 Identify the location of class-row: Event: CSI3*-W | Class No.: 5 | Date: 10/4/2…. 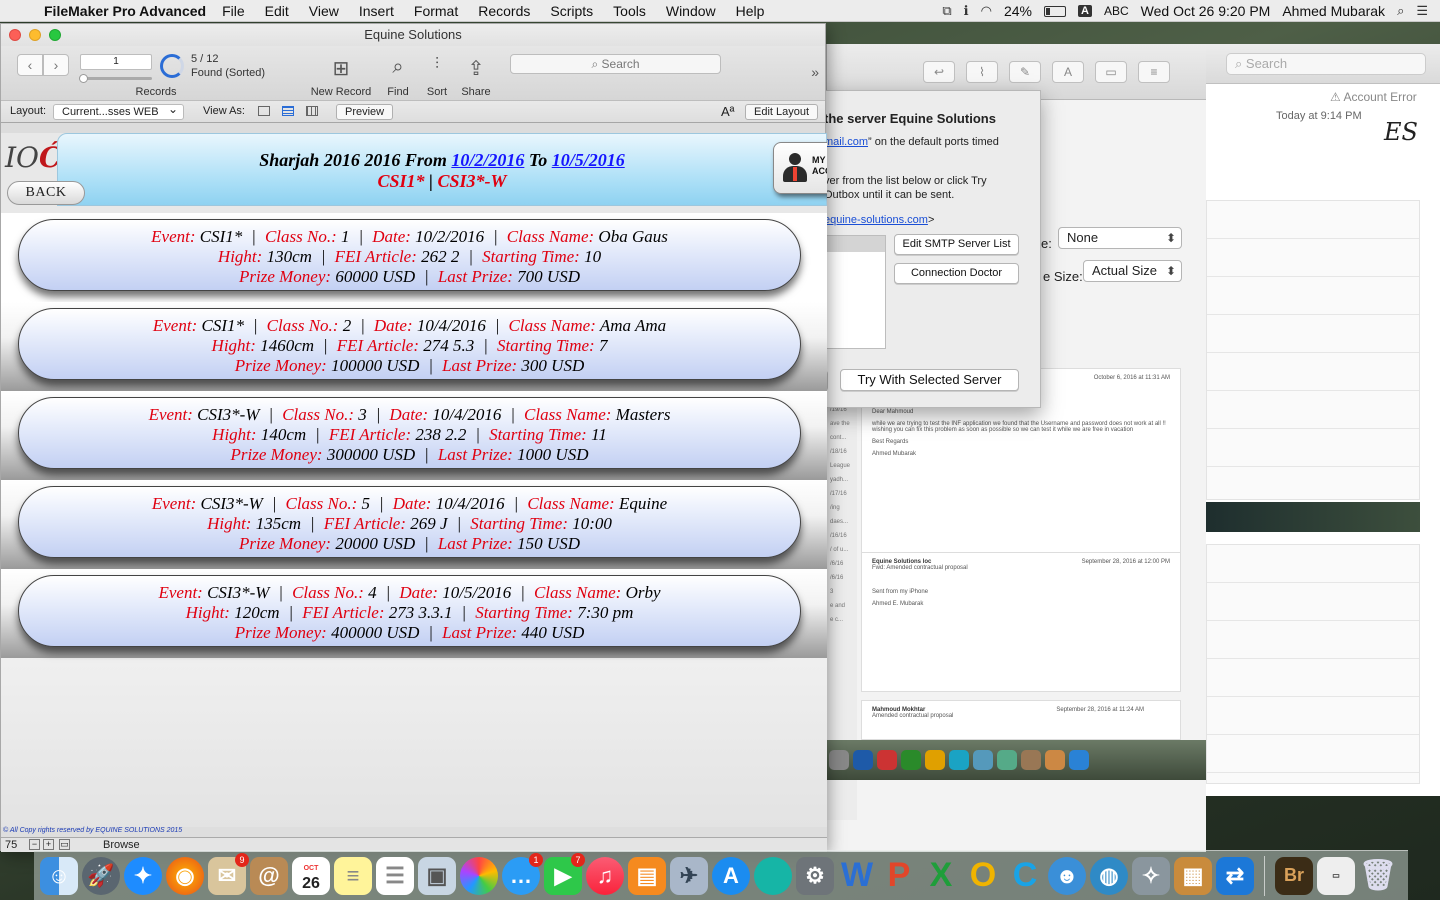
(414, 524).